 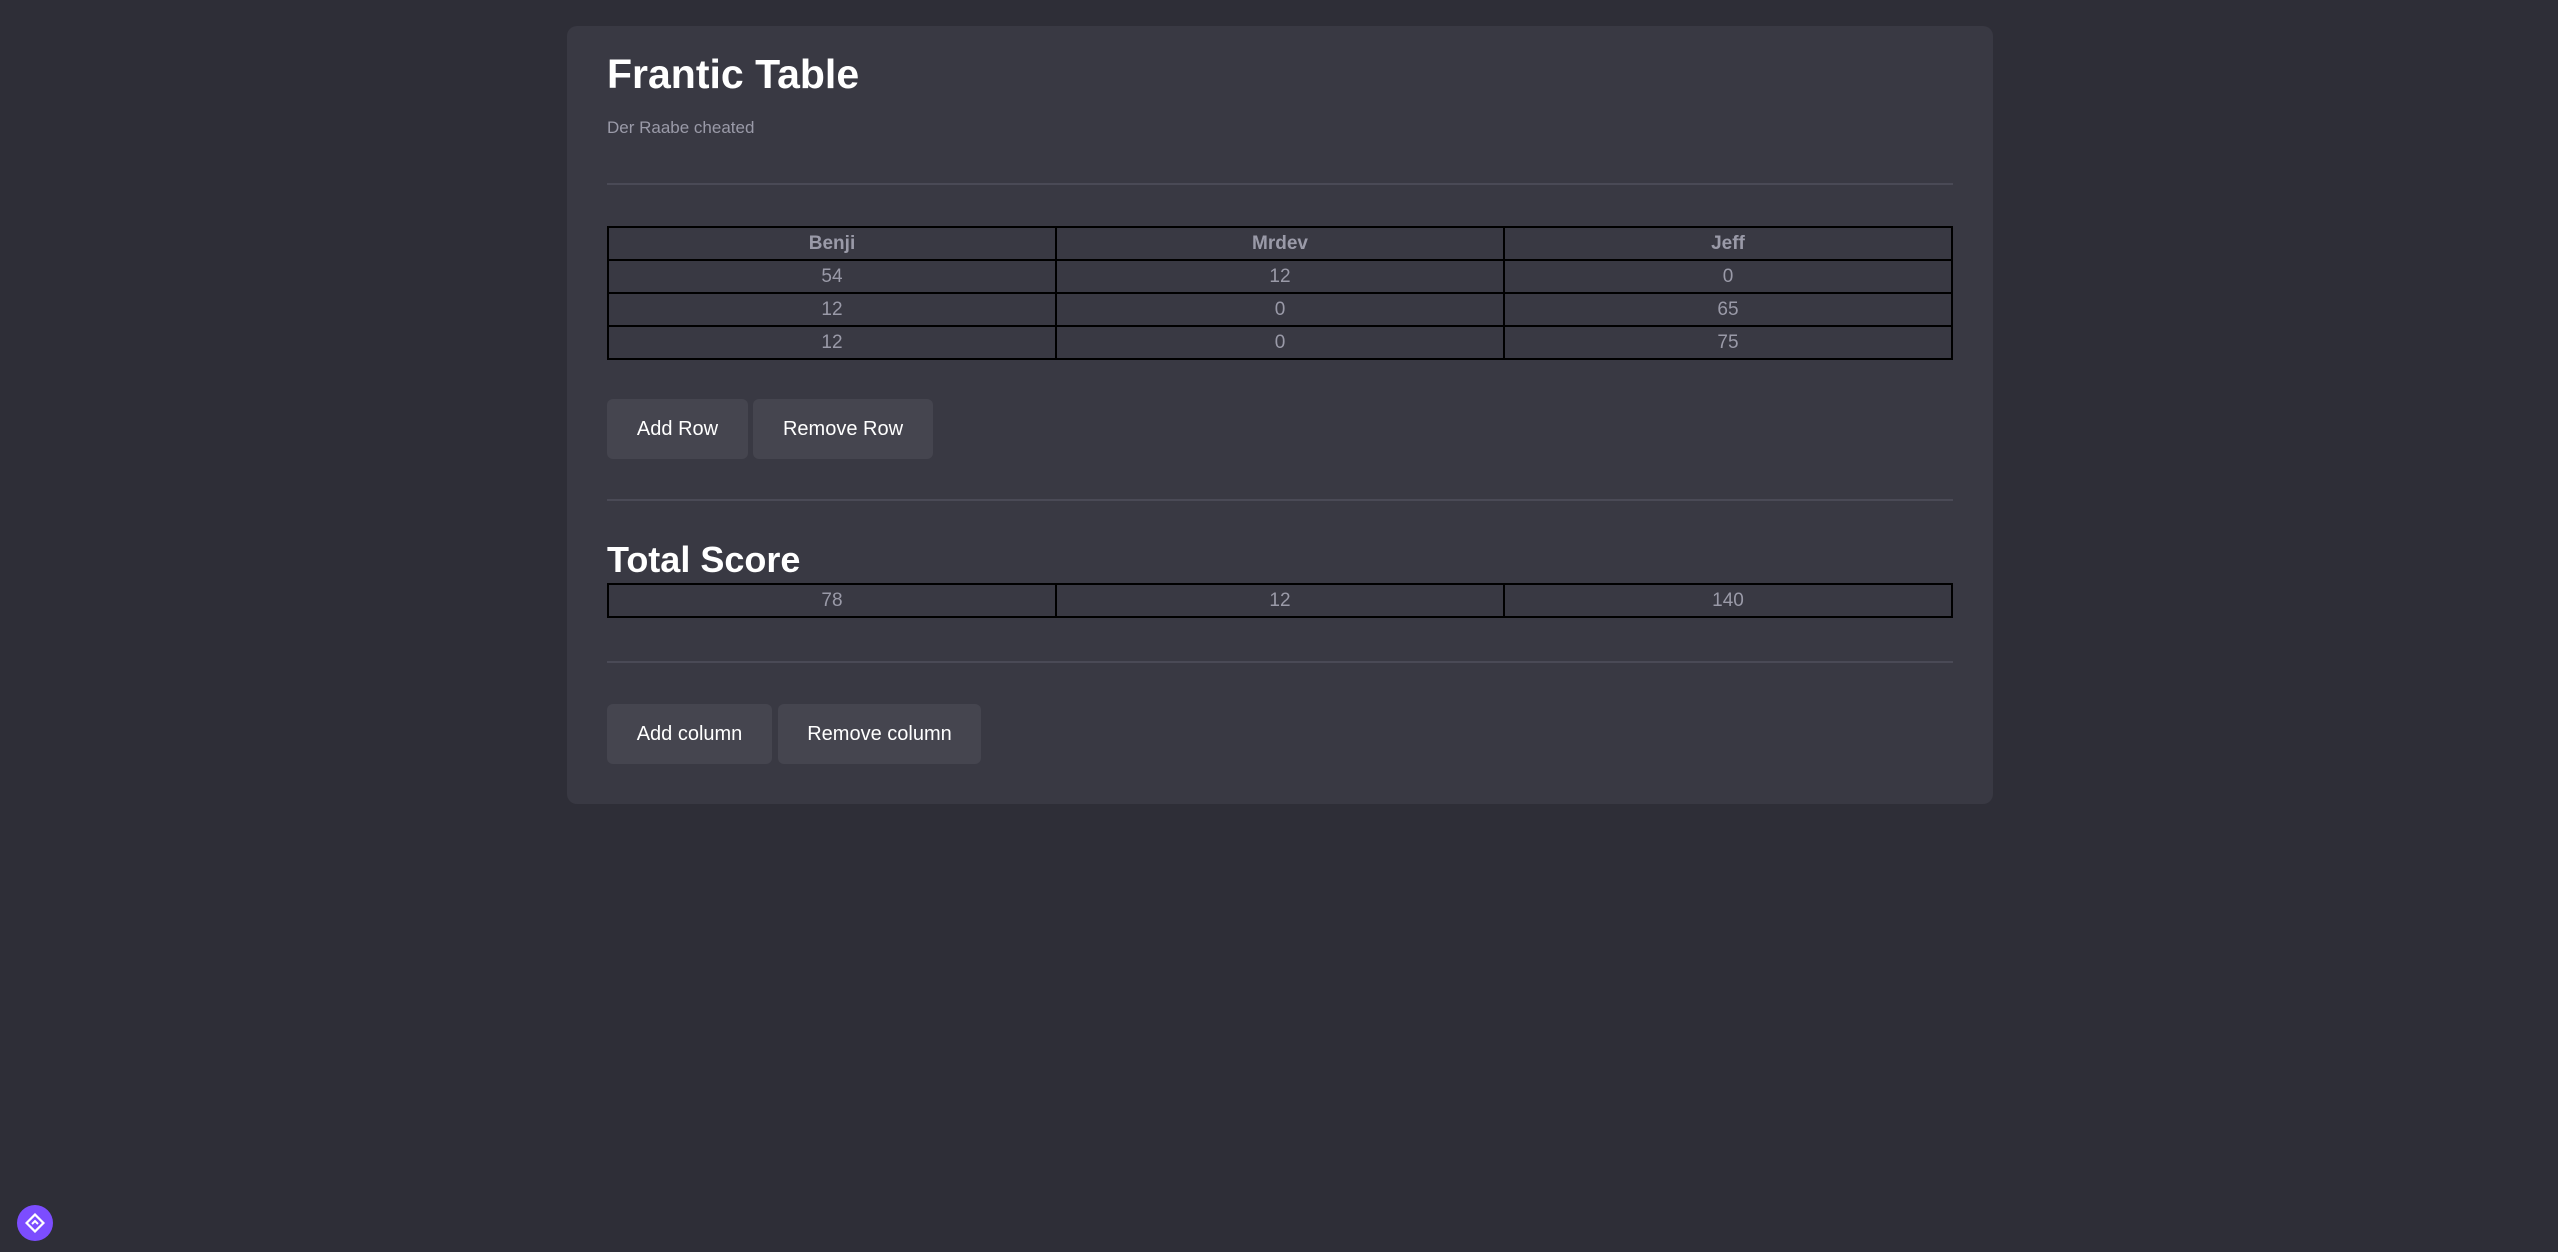 What do you see at coordinates (1728, 600) in the screenshot?
I see `total-cell: 140` at bounding box center [1728, 600].